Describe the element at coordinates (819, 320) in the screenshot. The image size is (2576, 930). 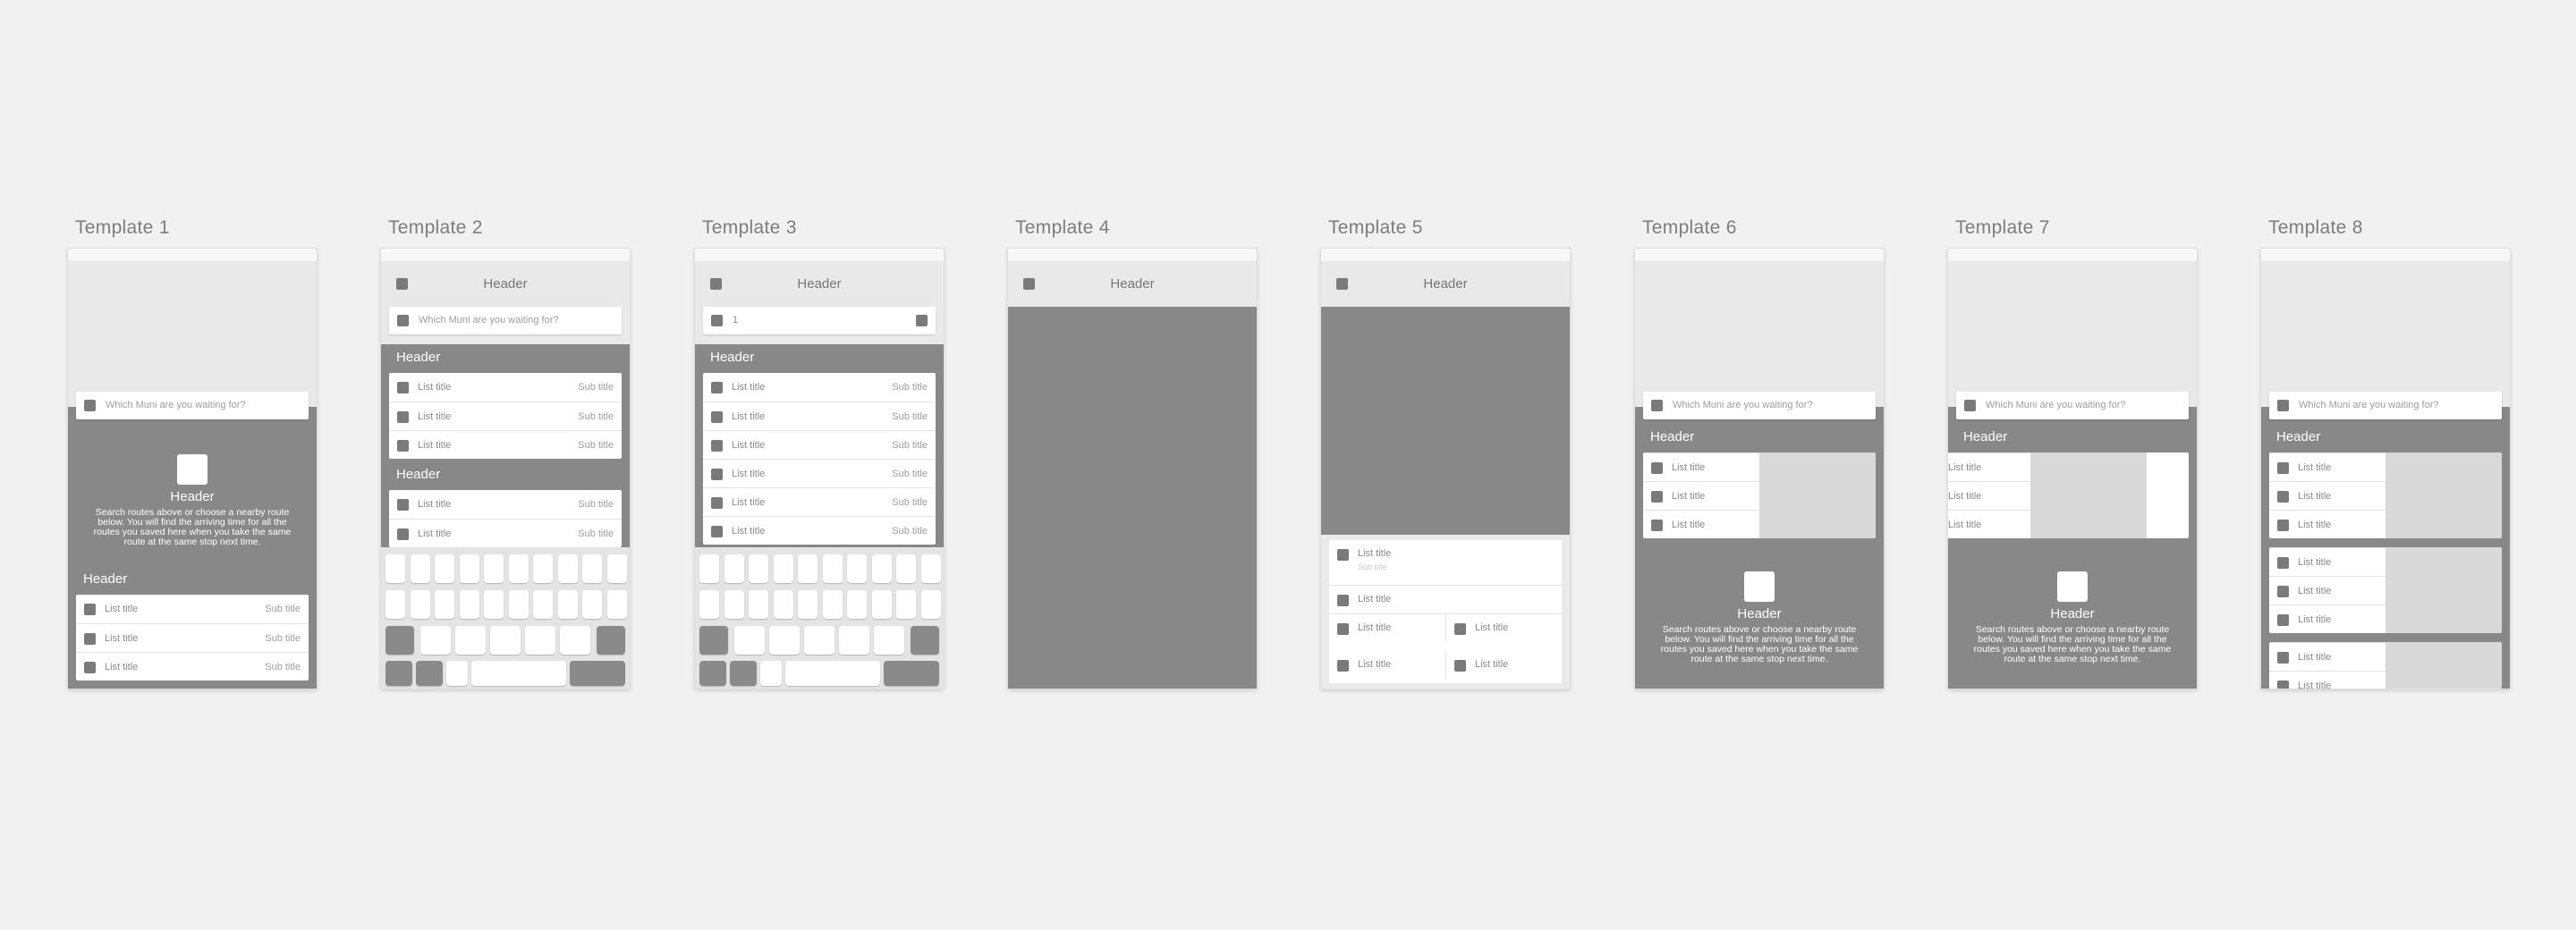
I see `search-input: 1` at that location.